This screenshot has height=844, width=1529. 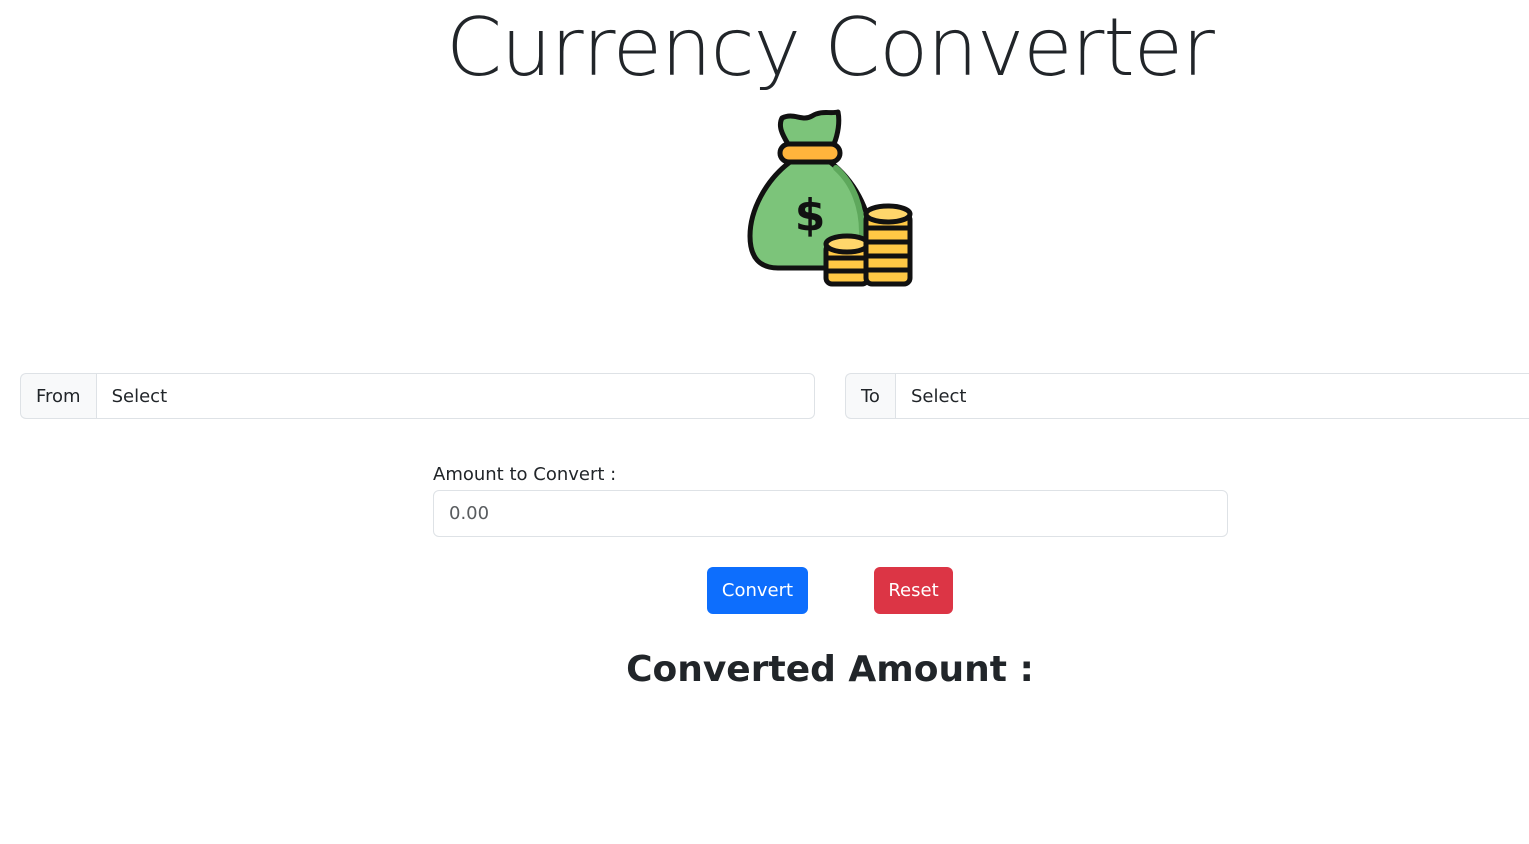 What do you see at coordinates (1211, 396) in the screenshot?
I see `to-currency-select: Select` at bounding box center [1211, 396].